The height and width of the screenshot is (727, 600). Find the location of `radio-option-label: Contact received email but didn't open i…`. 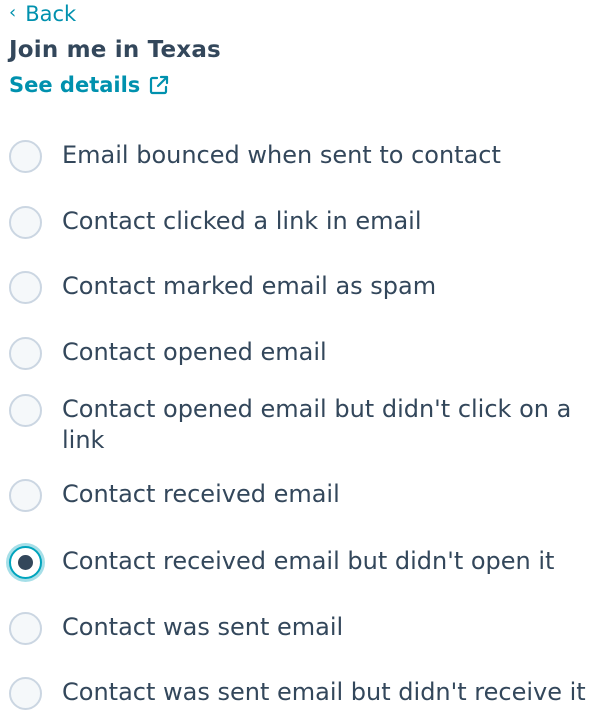

radio-option-label: Contact received email but didn't open i… is located at coordinates (308, 561).